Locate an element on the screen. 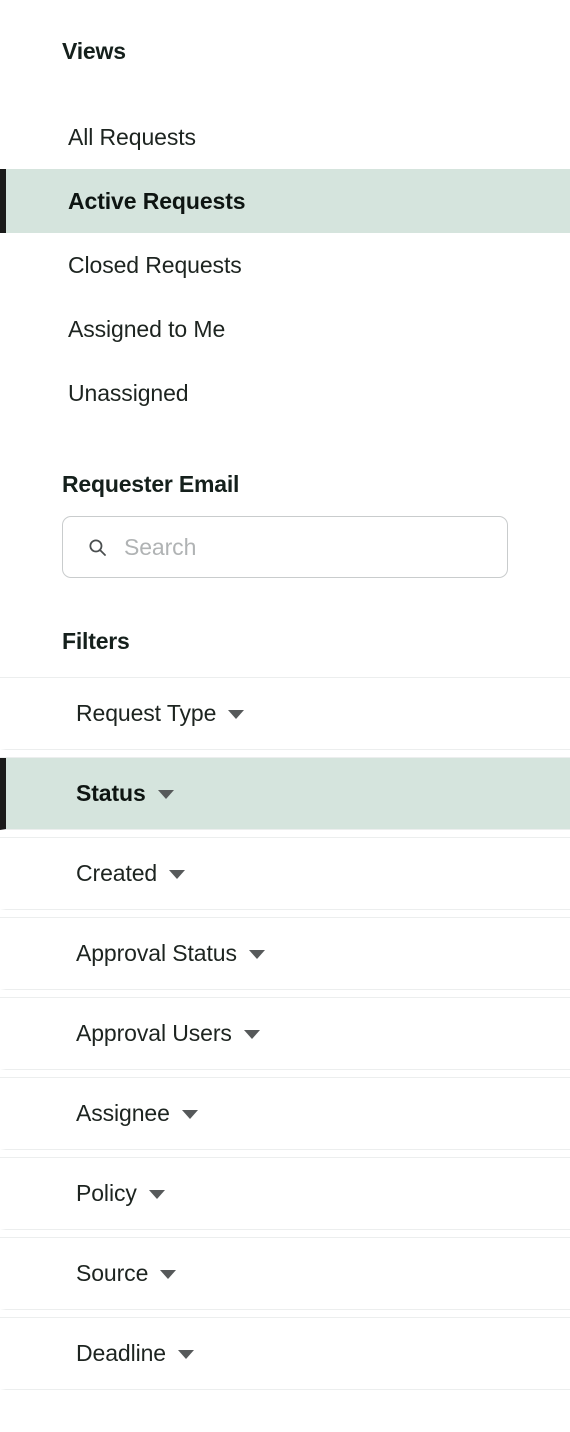  filter-row-assignee: Assignee is located at coordinates (285, 1114).